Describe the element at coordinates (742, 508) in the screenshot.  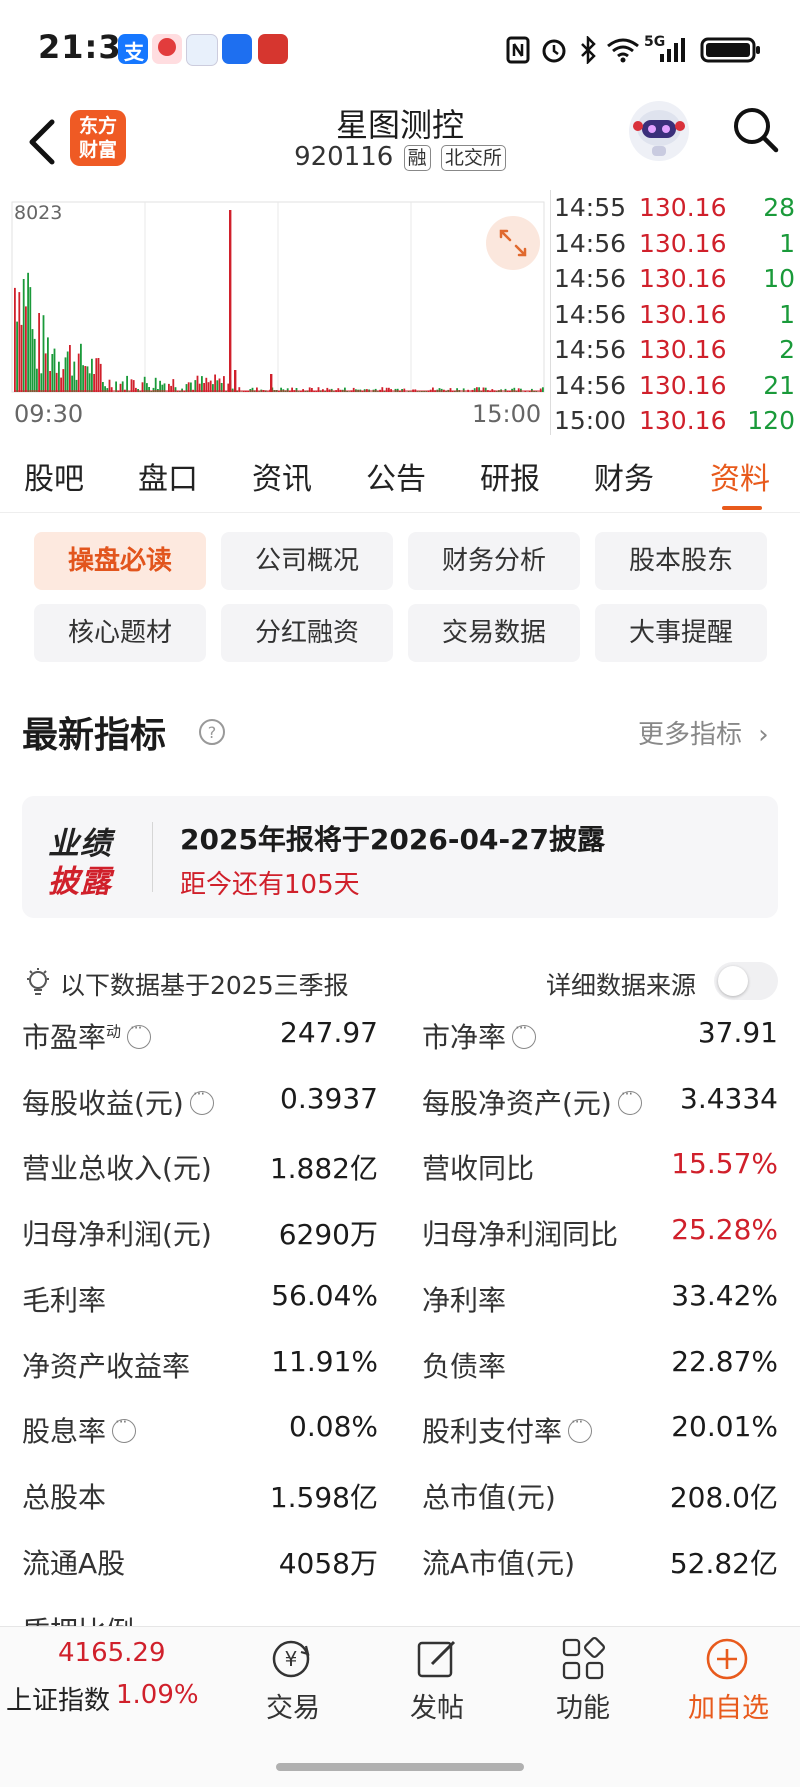
I see `active-tab-indicator` at that location.